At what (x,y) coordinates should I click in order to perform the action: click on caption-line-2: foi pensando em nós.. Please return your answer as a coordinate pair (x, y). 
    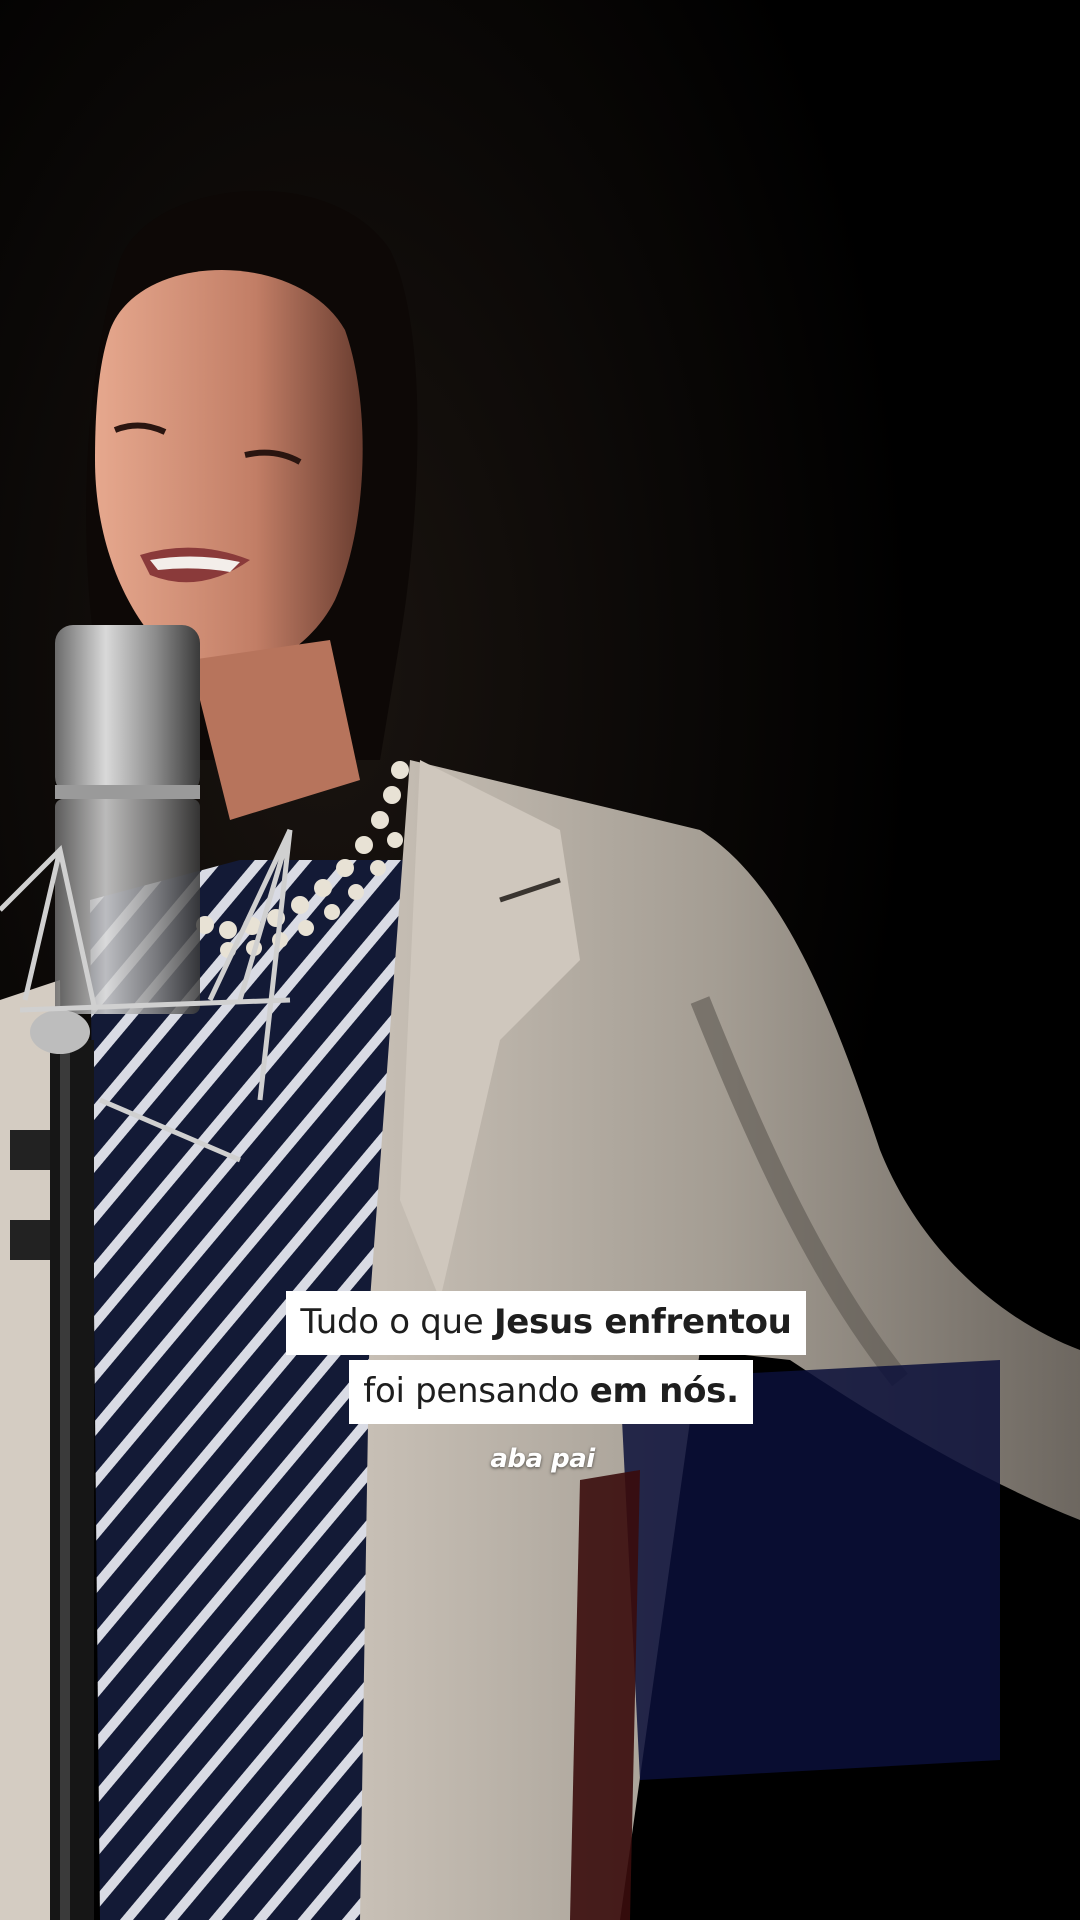
    Looking at the image, I should click on (540, 1392).